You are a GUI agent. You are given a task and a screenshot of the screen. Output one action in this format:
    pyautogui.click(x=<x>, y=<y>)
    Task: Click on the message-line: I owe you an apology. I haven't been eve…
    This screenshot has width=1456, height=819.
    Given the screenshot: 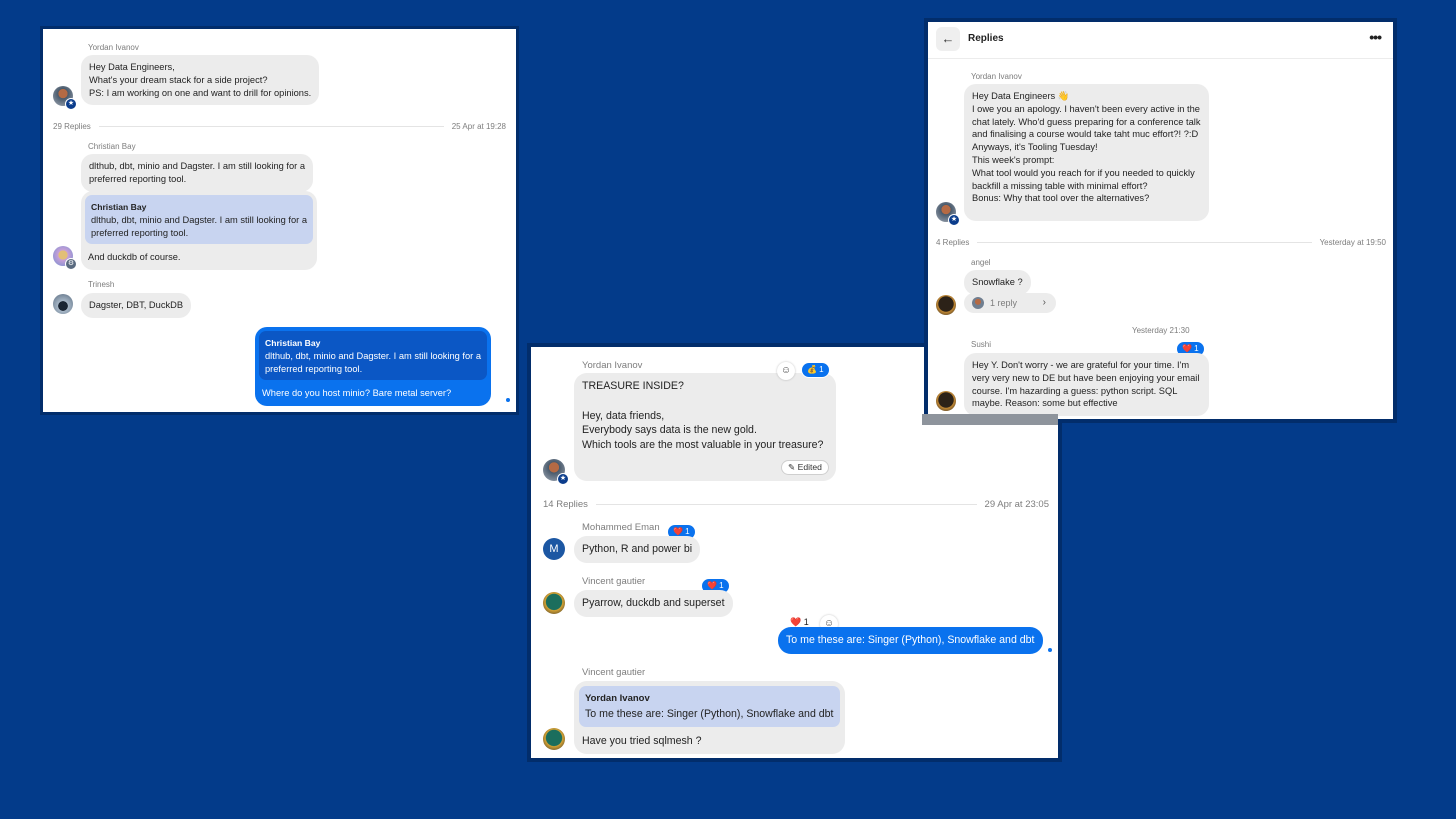 What is the action you would take?
    pyautogui.click(x=1086, y=121)
    